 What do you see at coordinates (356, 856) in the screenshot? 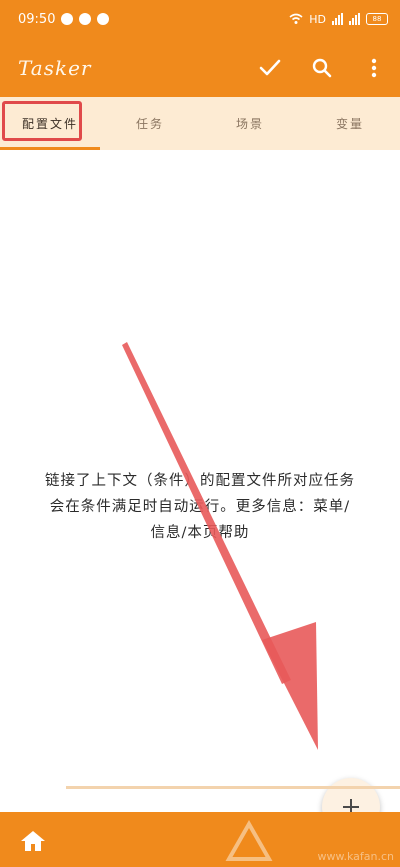
I see `watermark-text: www.kafan.cn` at bounding box center [356, 856].